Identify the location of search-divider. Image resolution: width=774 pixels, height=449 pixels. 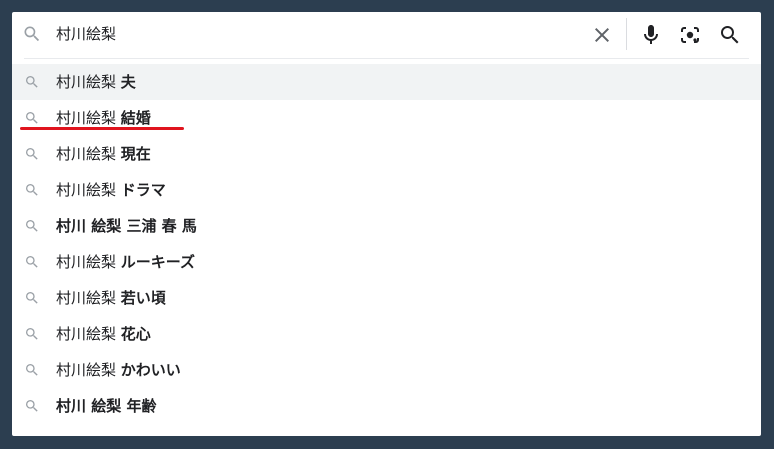
(386, 58).